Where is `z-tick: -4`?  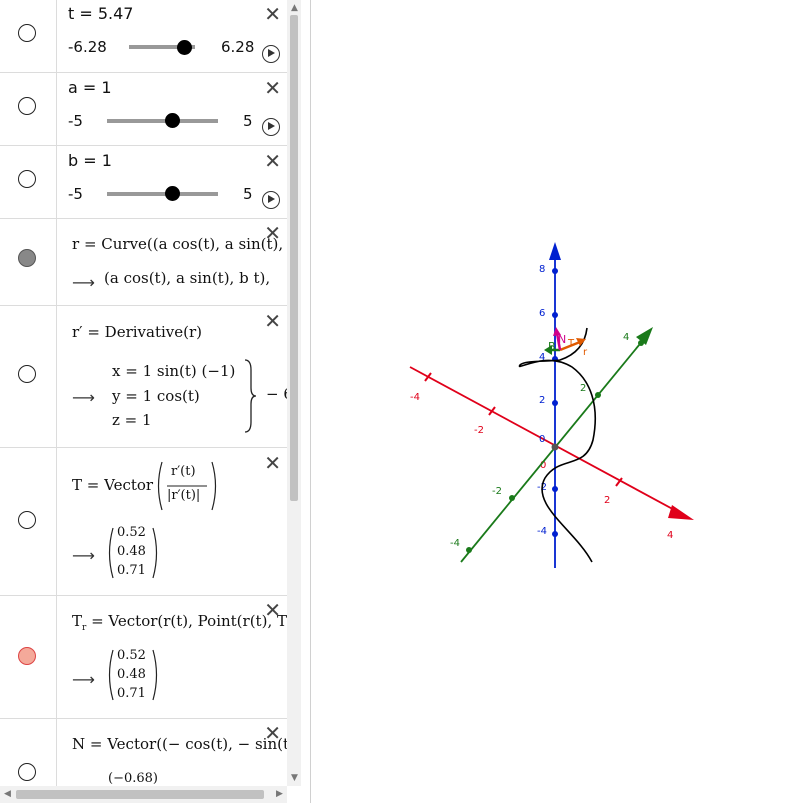
z-tick: -4 is located at coordinates (542, 531).